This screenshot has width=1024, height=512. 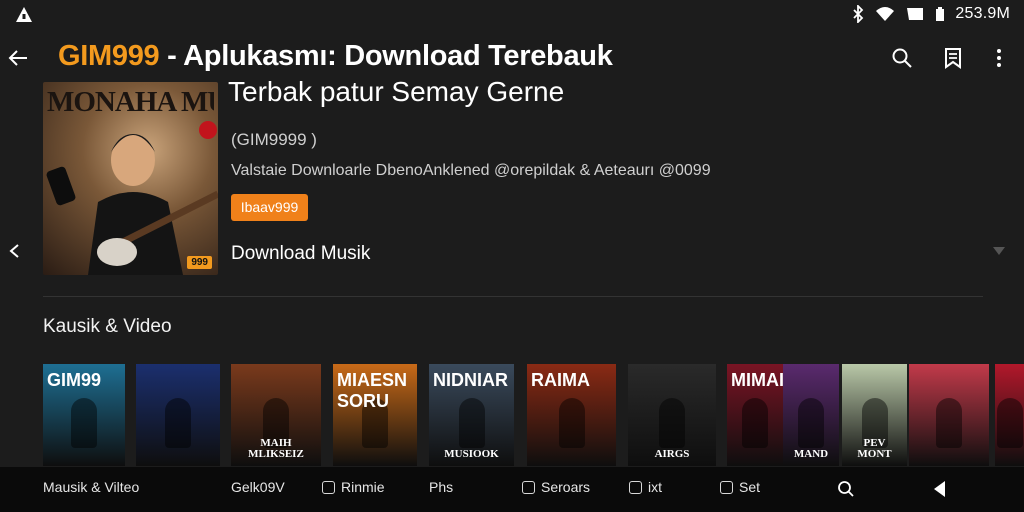 I want to click on media-card: MIMAI, so click(x=755, y=415).